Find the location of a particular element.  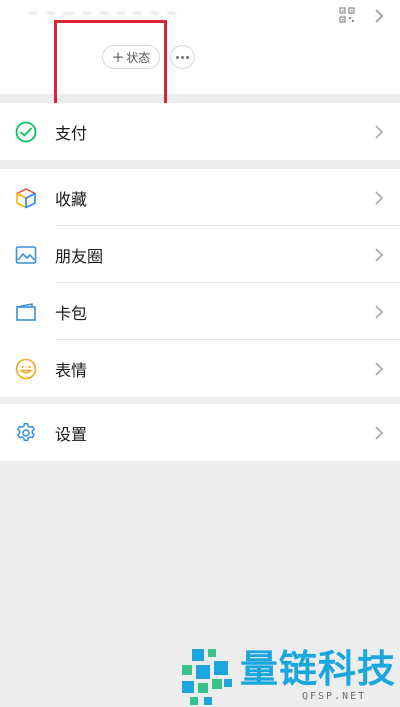

qr-code-icon is located at coordinates (347, 15).